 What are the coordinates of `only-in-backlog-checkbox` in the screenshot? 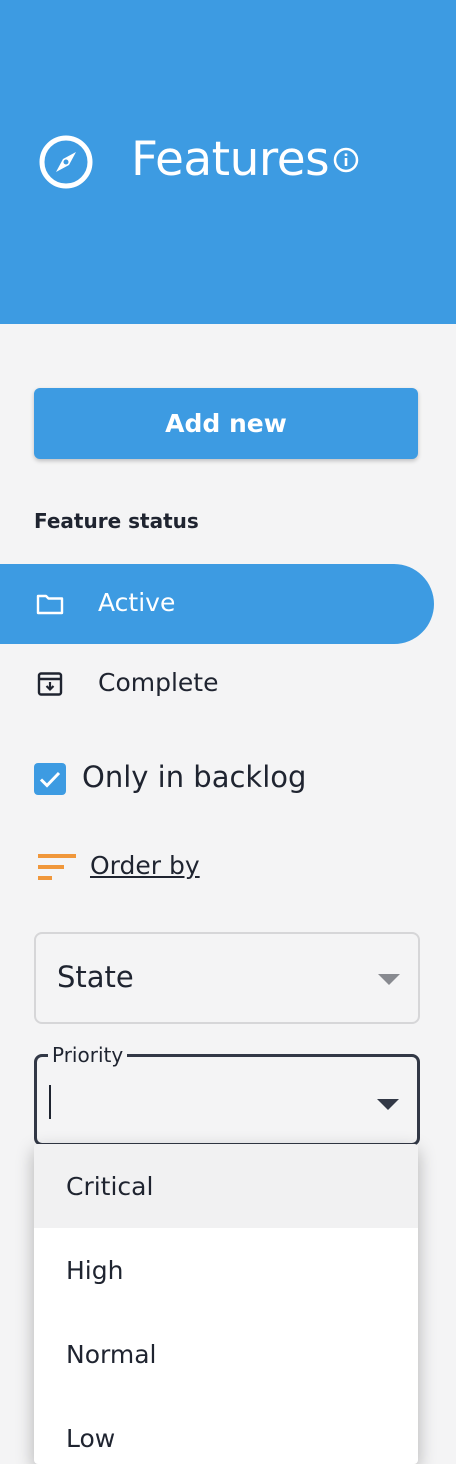 It's located at (50, 779).